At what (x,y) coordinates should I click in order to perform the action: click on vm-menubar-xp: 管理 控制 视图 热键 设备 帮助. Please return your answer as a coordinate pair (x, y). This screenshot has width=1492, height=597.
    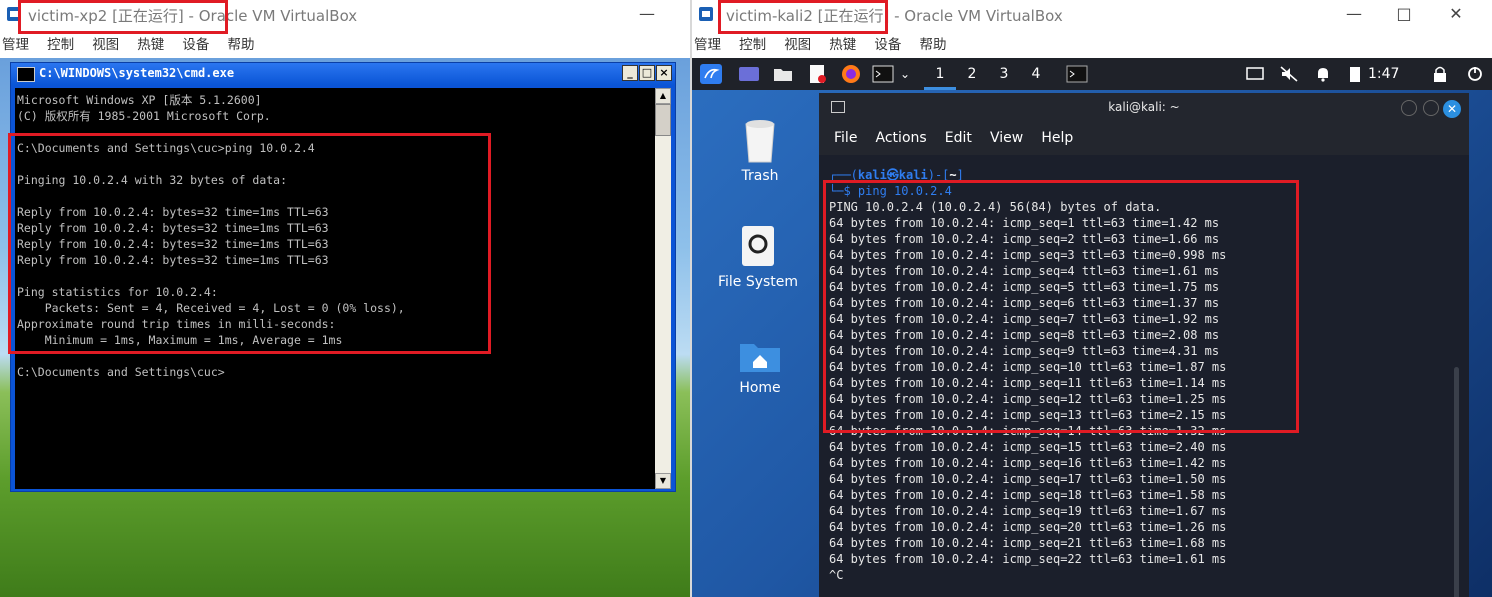
    Looking at the image, I should click on (345, 45).